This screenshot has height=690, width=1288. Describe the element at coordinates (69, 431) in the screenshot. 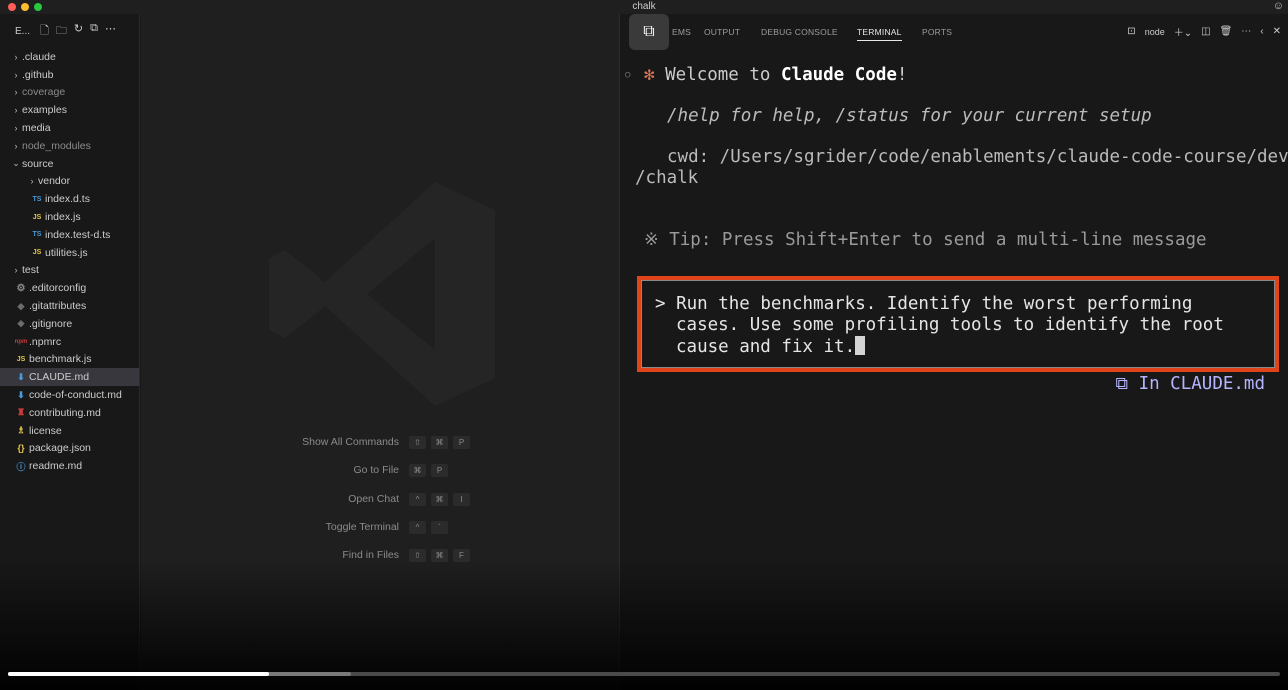

I see `tree-item: ♗ license` at that location.